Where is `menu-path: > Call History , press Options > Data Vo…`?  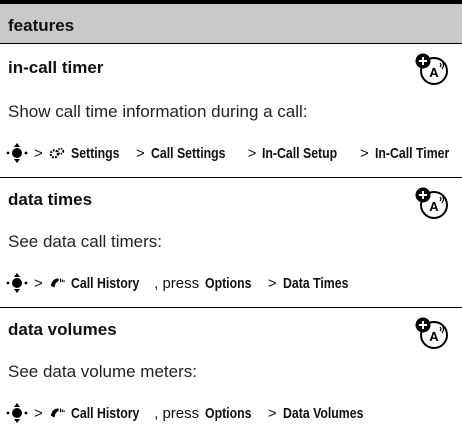 menu-path: > Call History , press Options > Data Vo… is located at coordinates (193, 413).